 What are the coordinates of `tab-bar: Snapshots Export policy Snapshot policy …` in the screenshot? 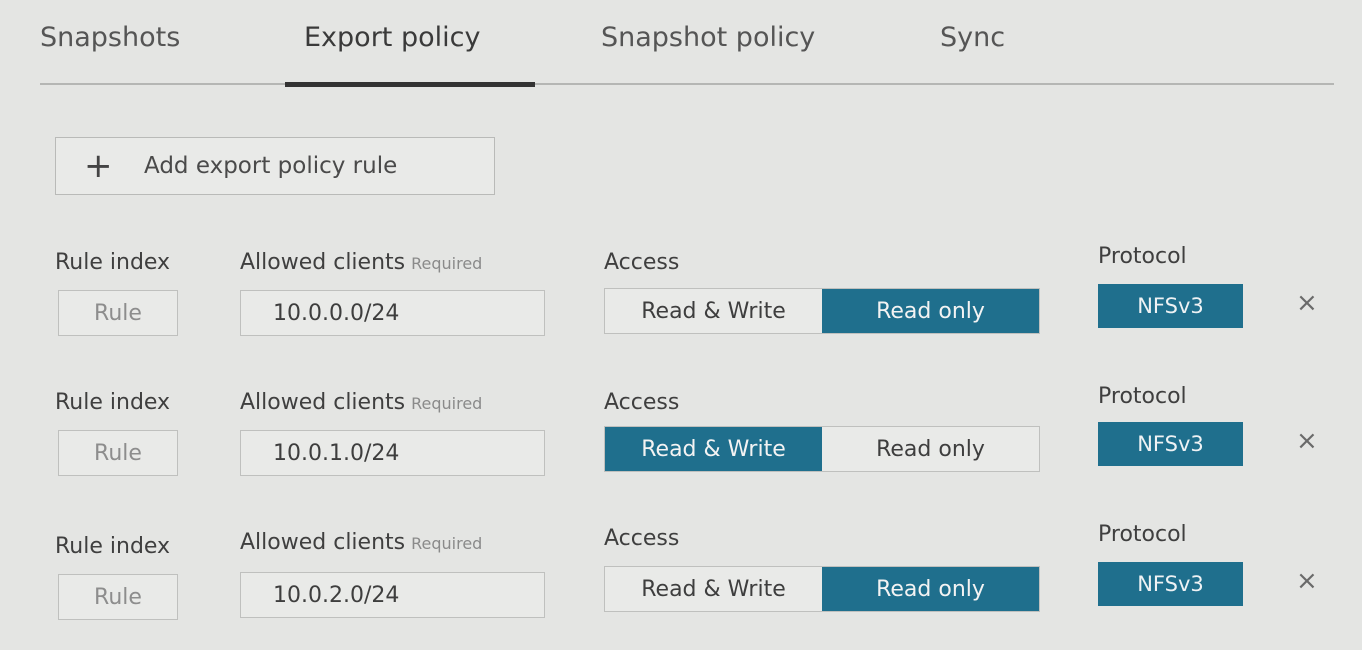 It's located at (681, 46).